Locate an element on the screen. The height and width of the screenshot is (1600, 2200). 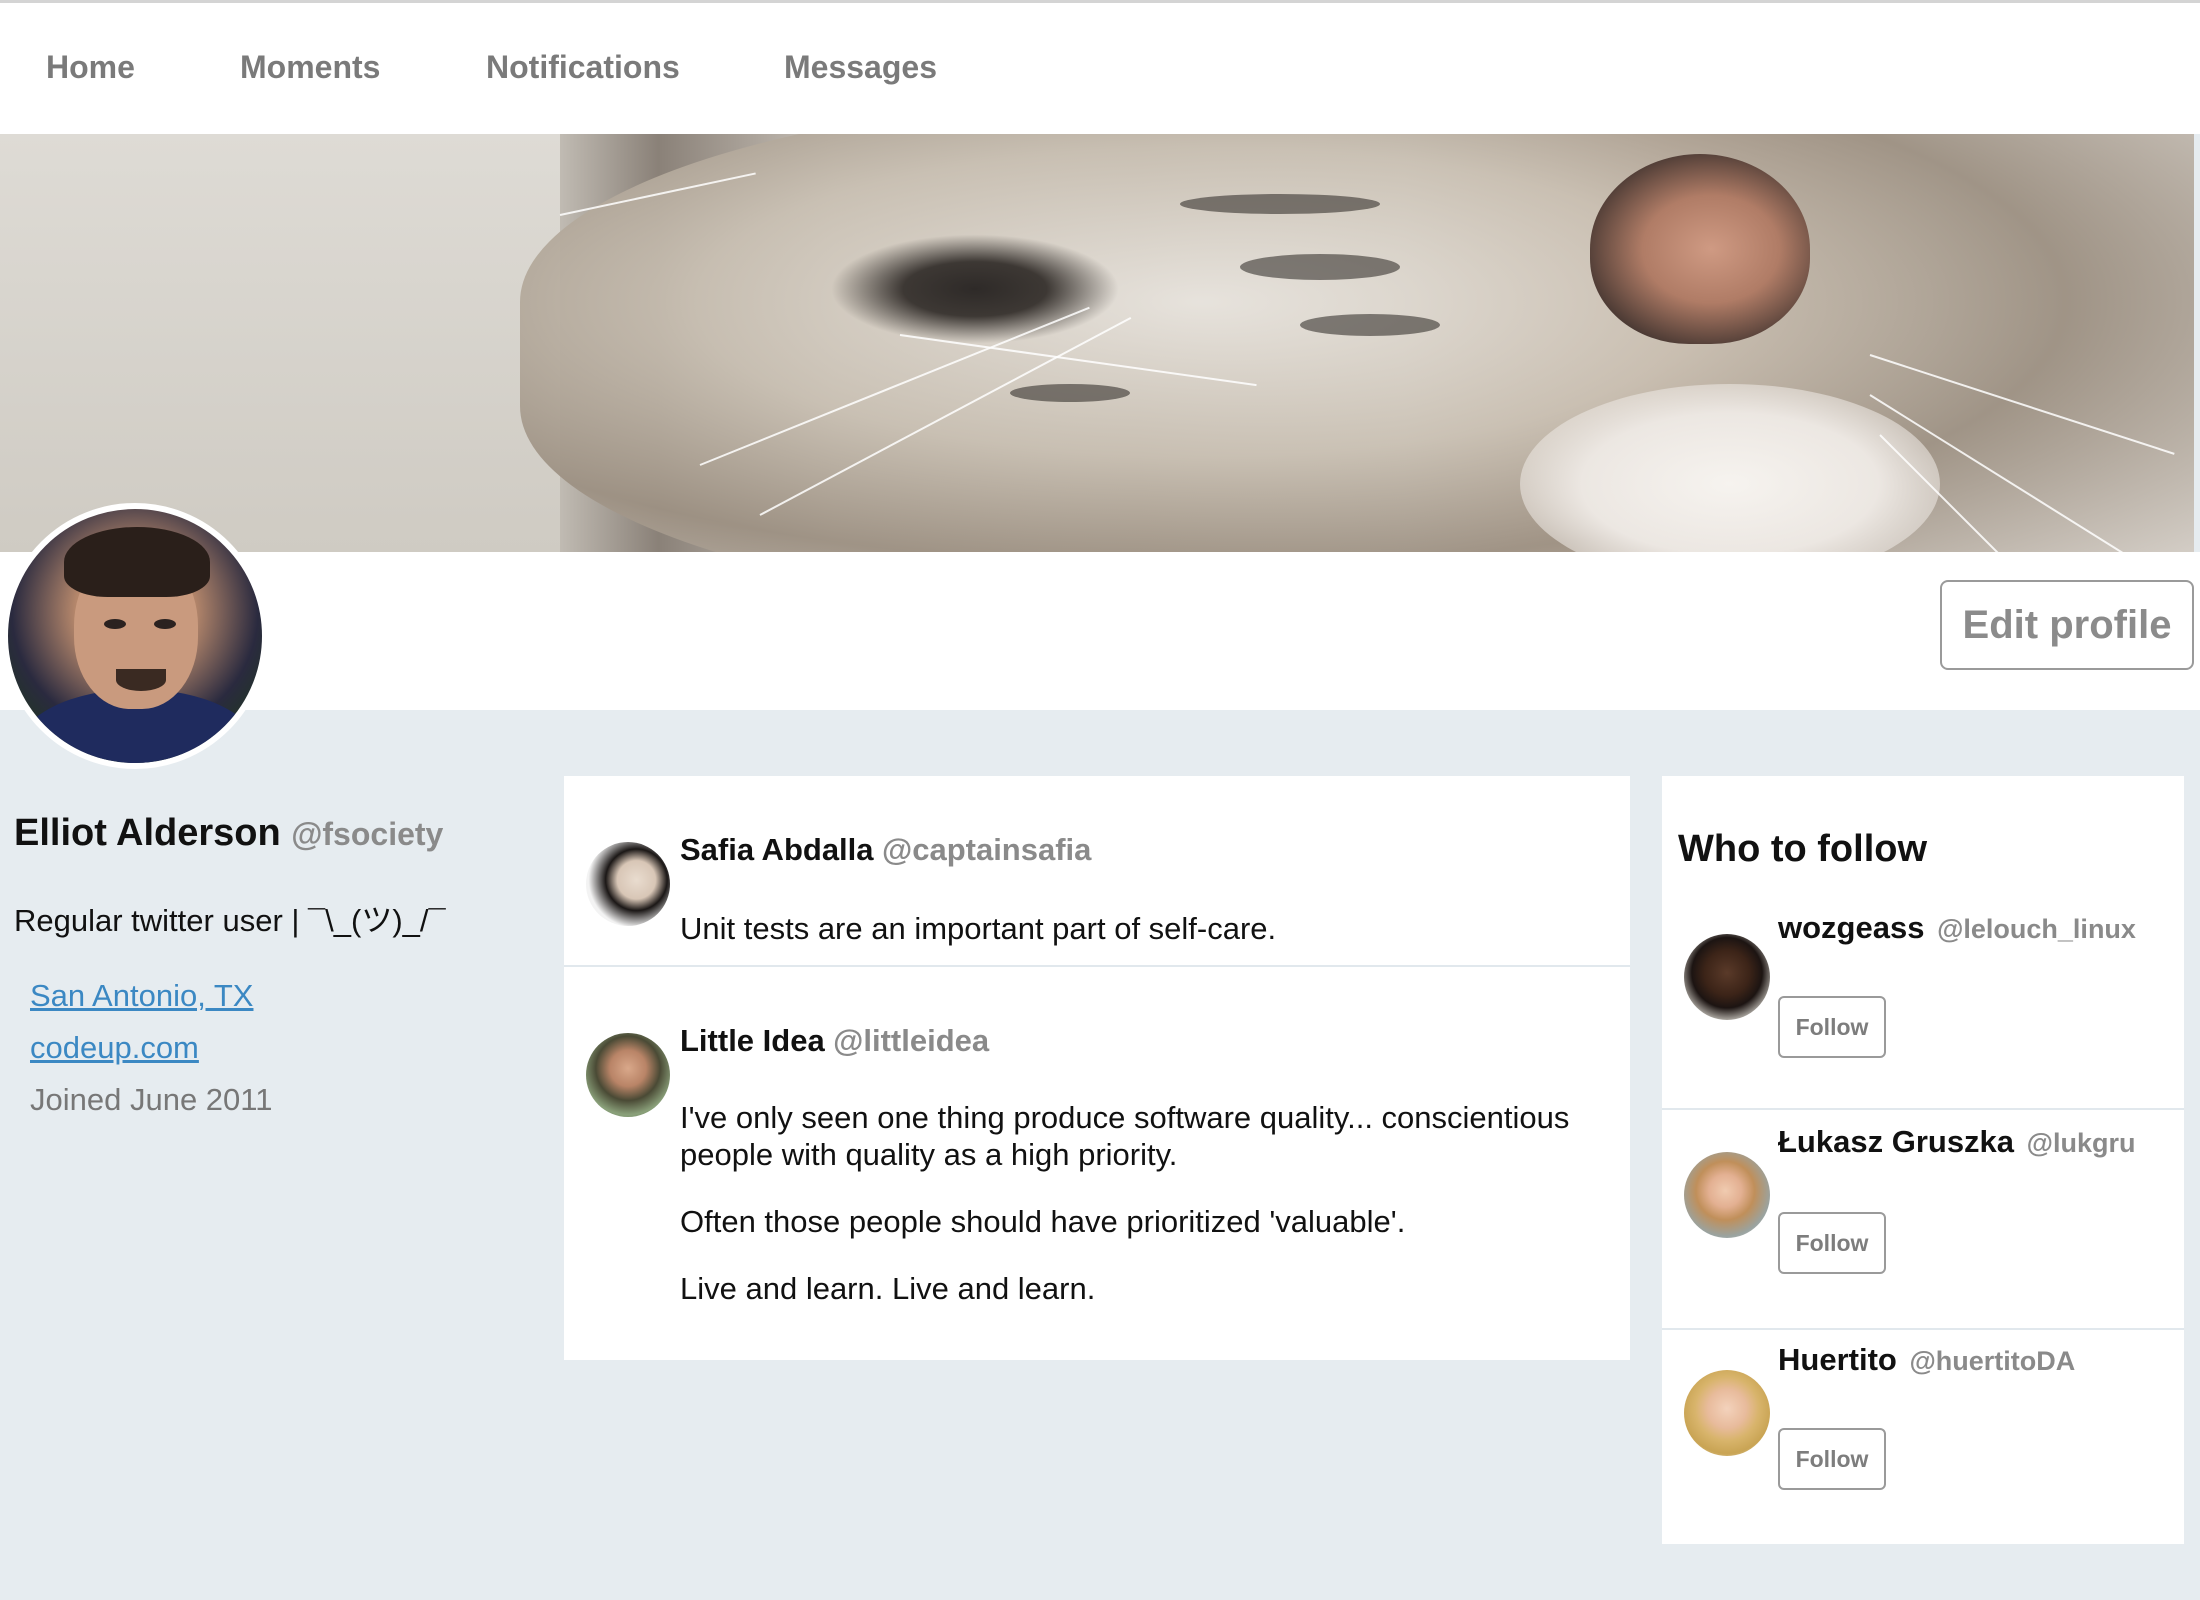
profile-name: Elliot Alderson is located at coordinates (147, 833).